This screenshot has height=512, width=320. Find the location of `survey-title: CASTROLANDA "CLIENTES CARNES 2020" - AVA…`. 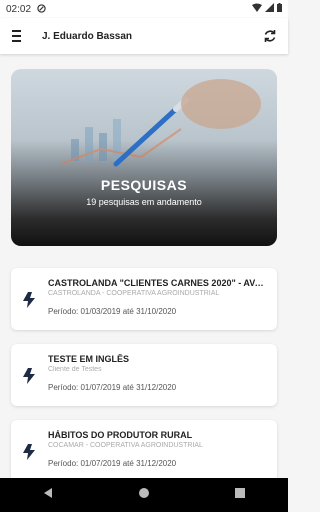

survey-title: CASTROLANDA "CLIENTES CARNES 2020" - AVA… is located at coordinates (158, 283).